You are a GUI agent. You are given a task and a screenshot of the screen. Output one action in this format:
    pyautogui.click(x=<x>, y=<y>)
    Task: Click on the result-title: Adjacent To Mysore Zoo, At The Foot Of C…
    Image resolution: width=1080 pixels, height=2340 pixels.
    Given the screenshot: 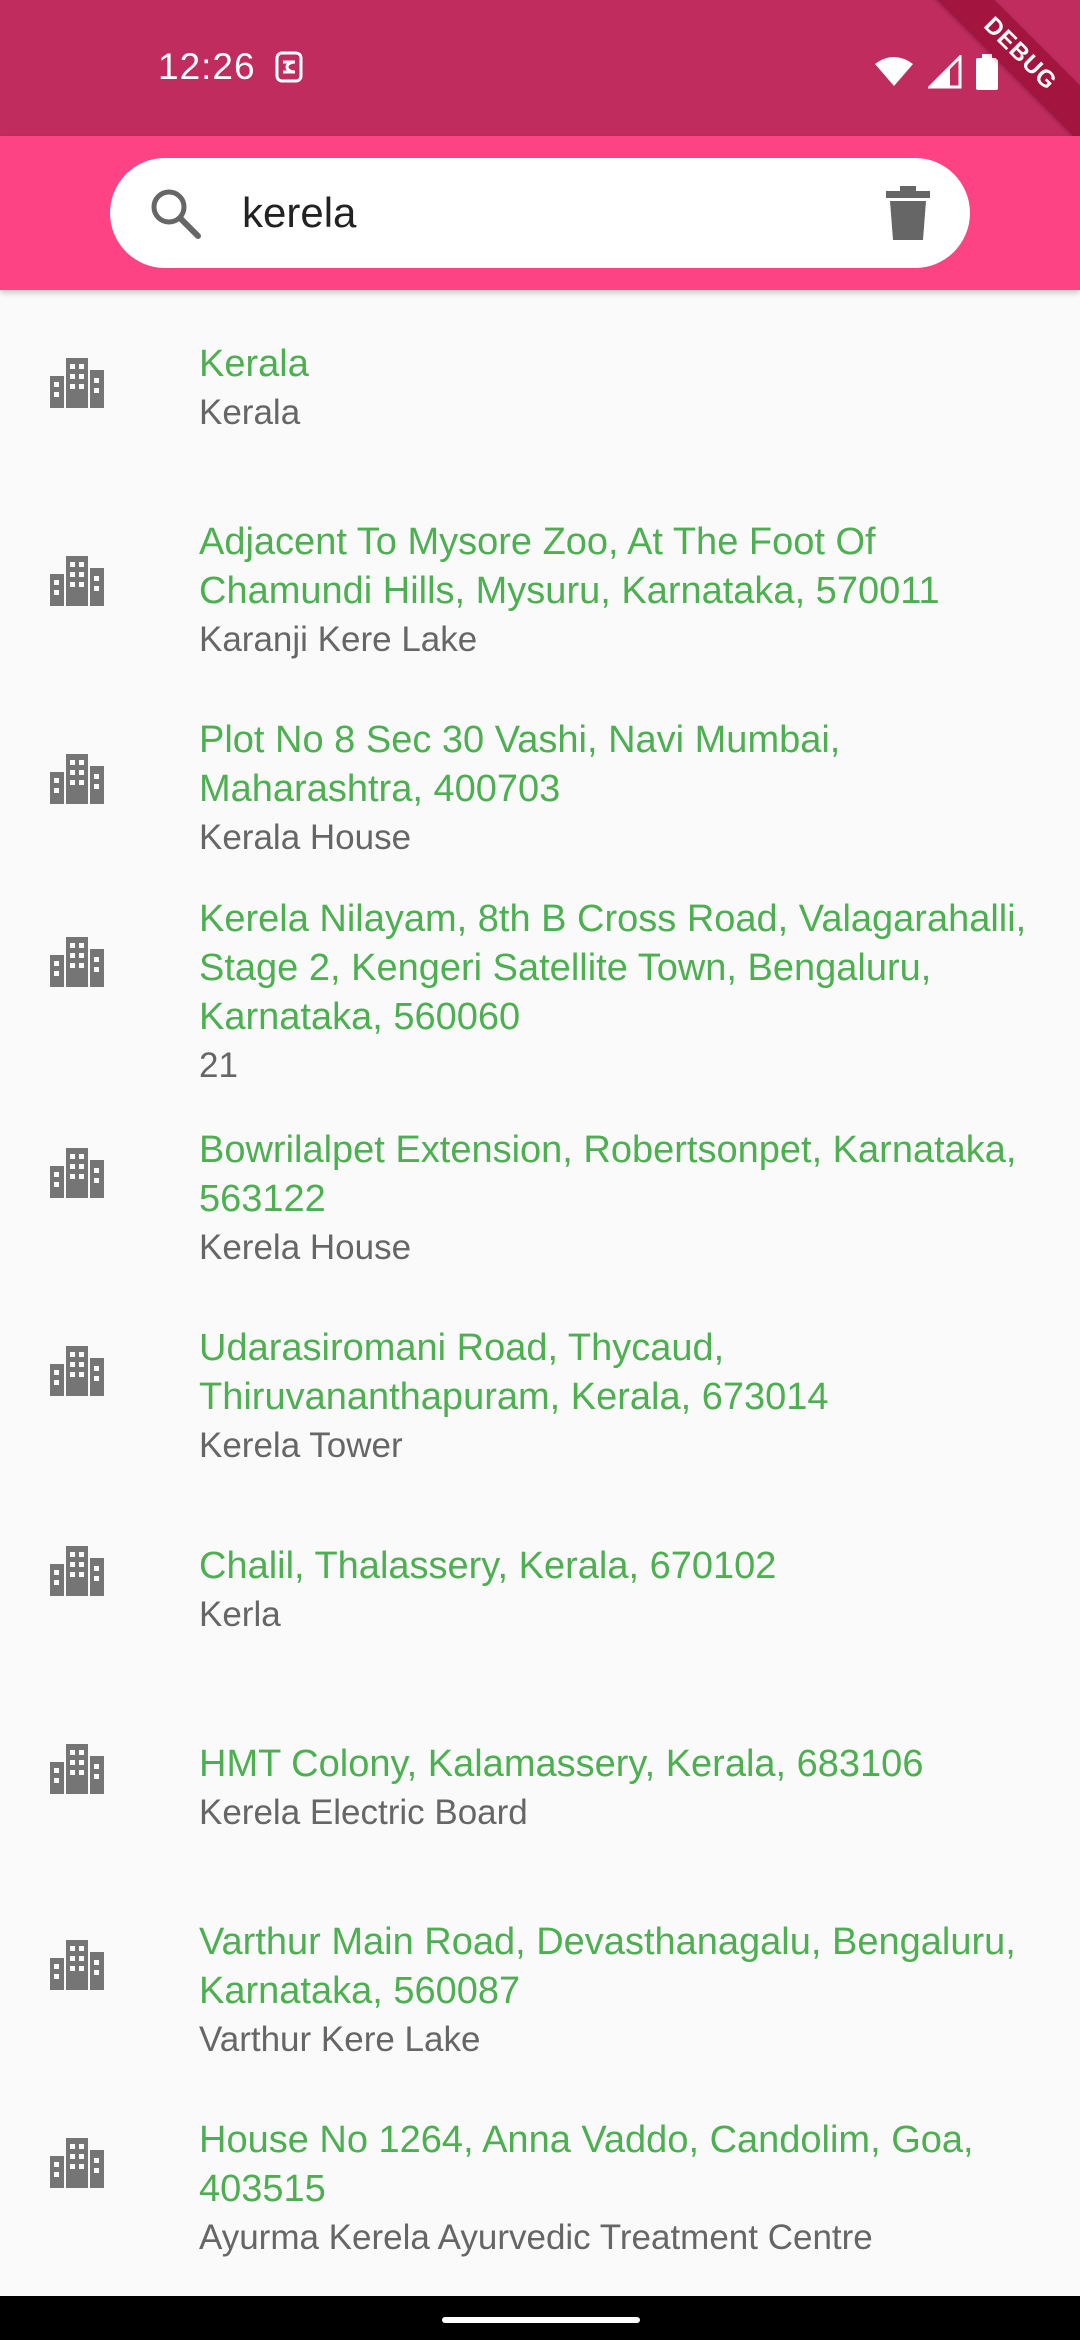 What is the action you would take?
    pyautogui.click(x=569, y=566)
    